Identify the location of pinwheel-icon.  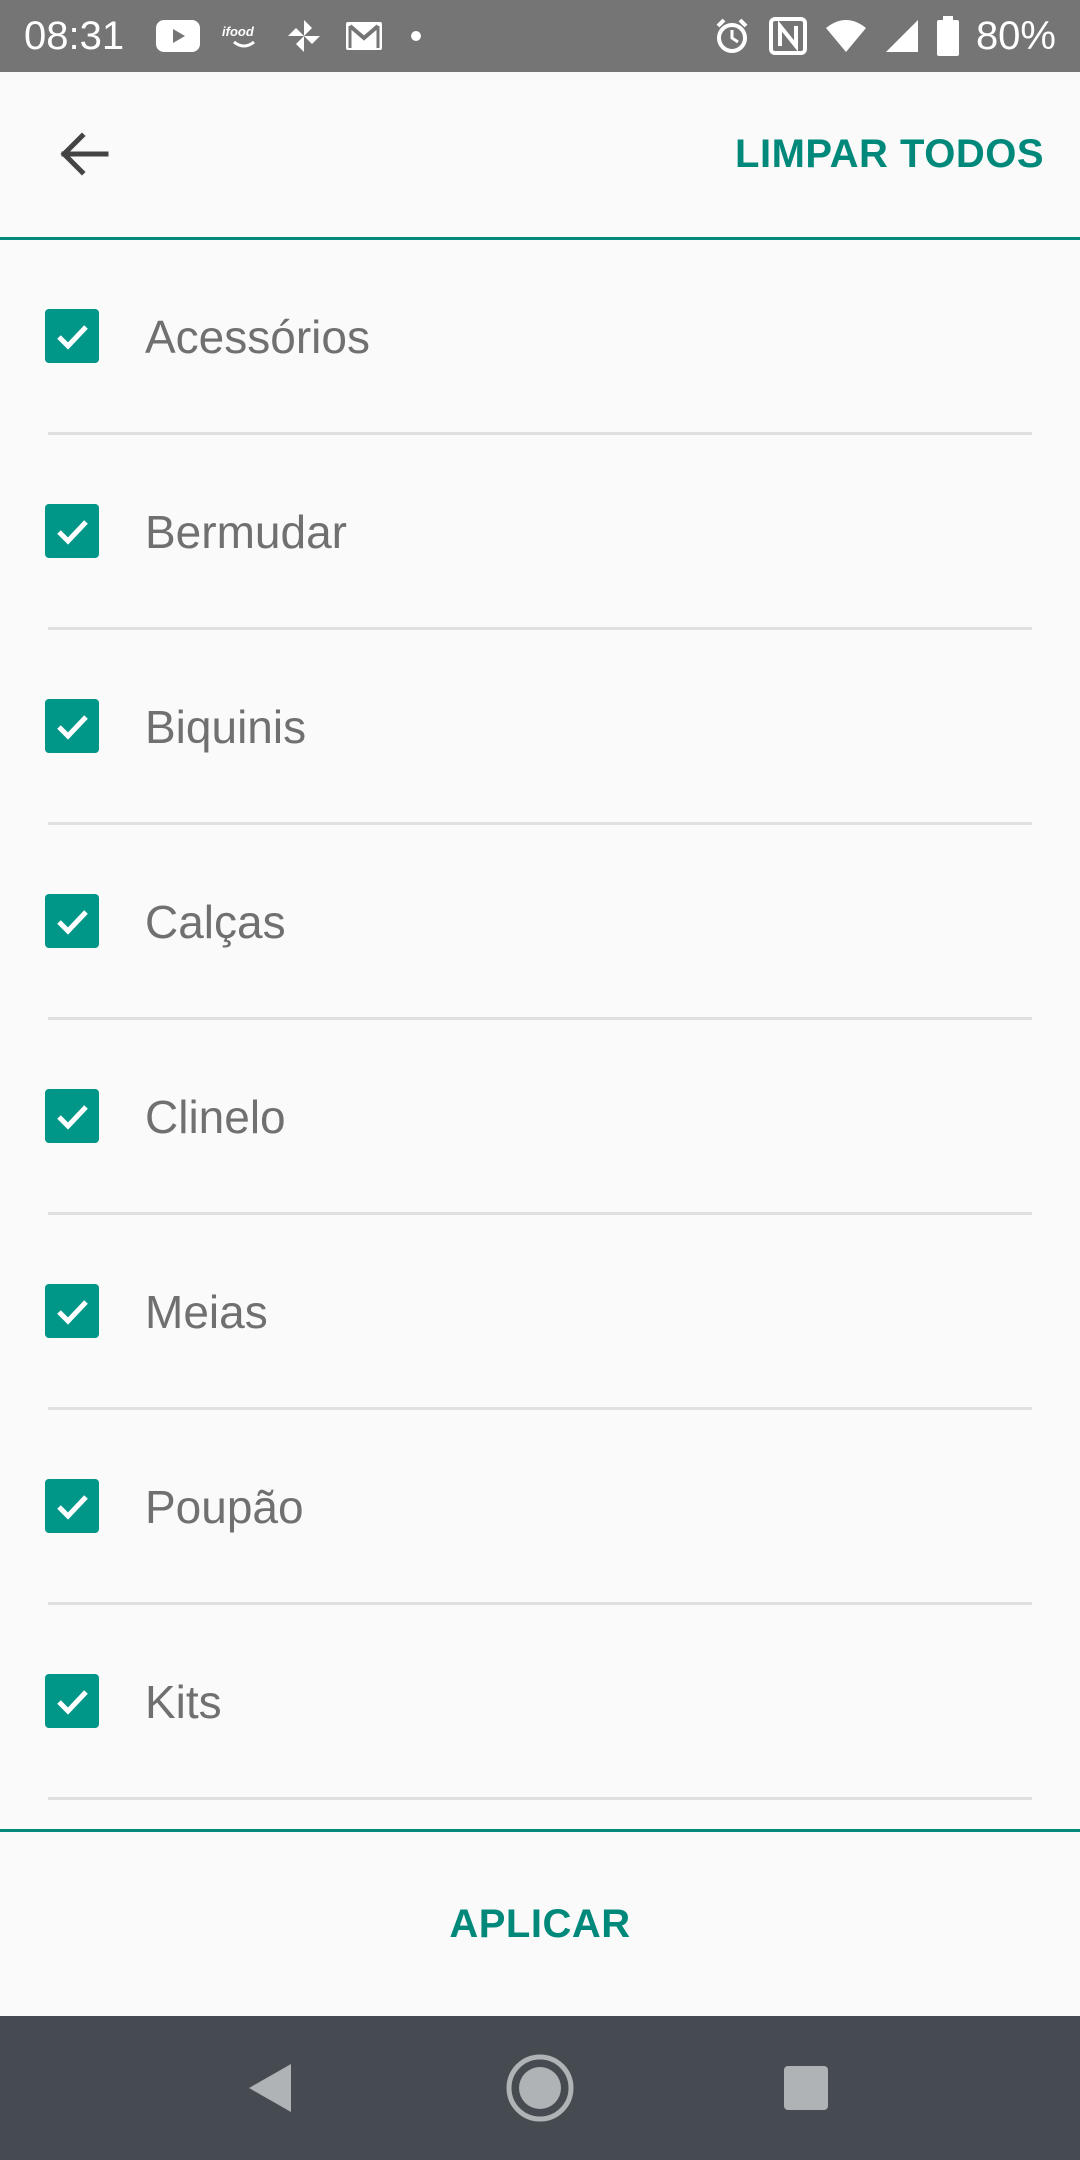
(304, 36).